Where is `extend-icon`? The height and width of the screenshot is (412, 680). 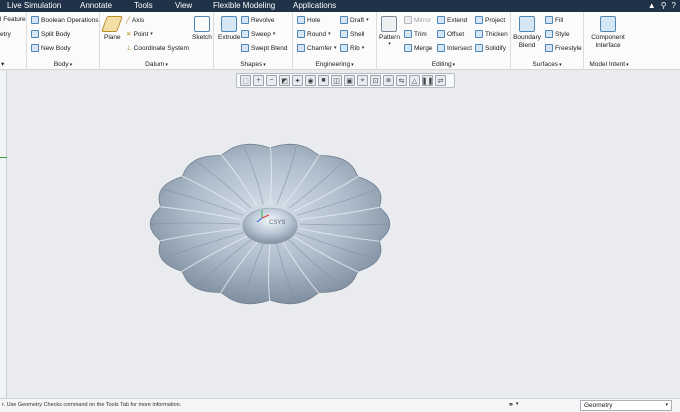
extend-icon is located at coordinates (441, 20).